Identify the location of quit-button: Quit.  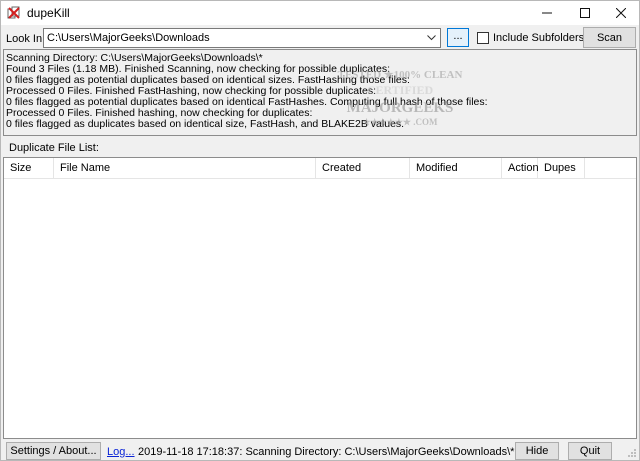
(590, 451).